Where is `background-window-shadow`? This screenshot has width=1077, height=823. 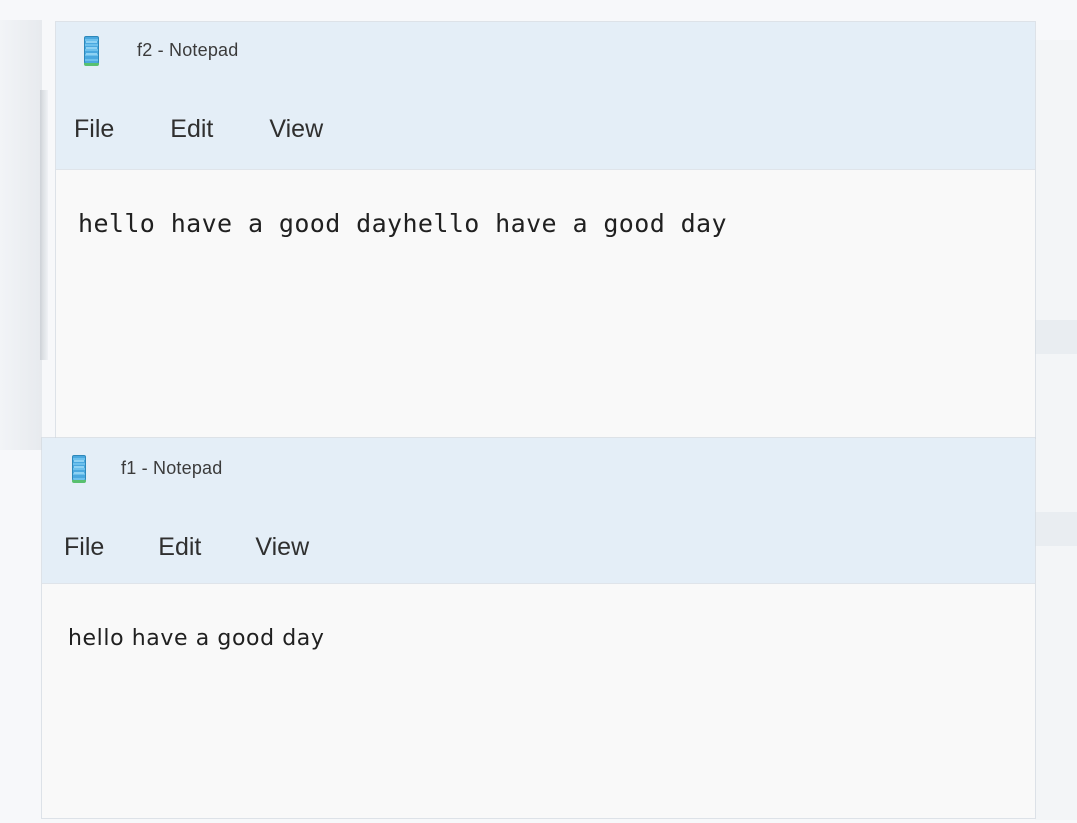 background-window-shadow is located at coordinates (44, 225).